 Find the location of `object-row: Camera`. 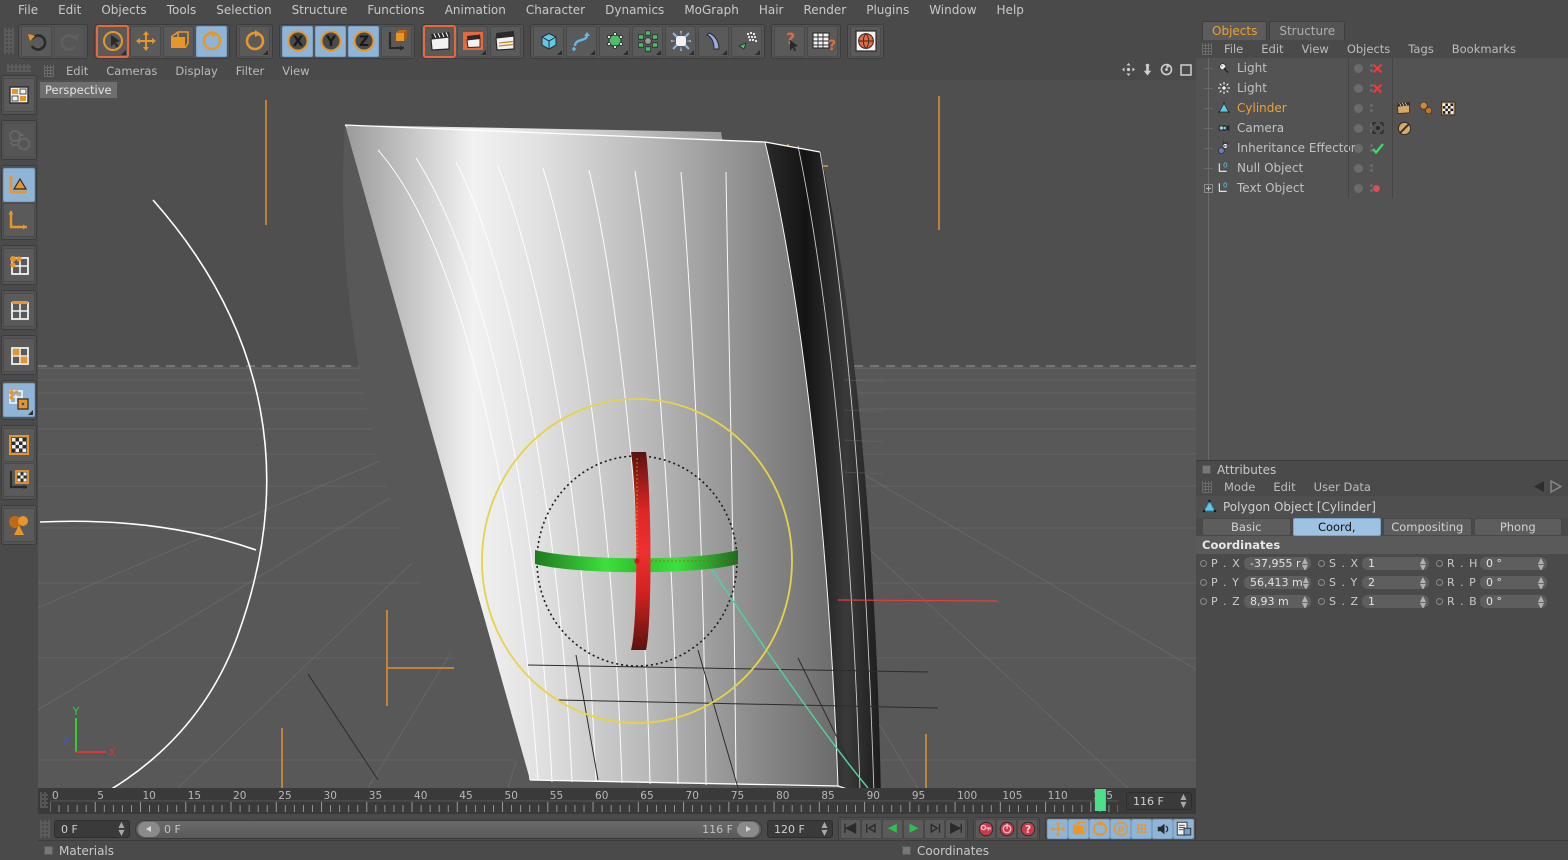

object-row: Camera is located at coordinates (1382, 128).